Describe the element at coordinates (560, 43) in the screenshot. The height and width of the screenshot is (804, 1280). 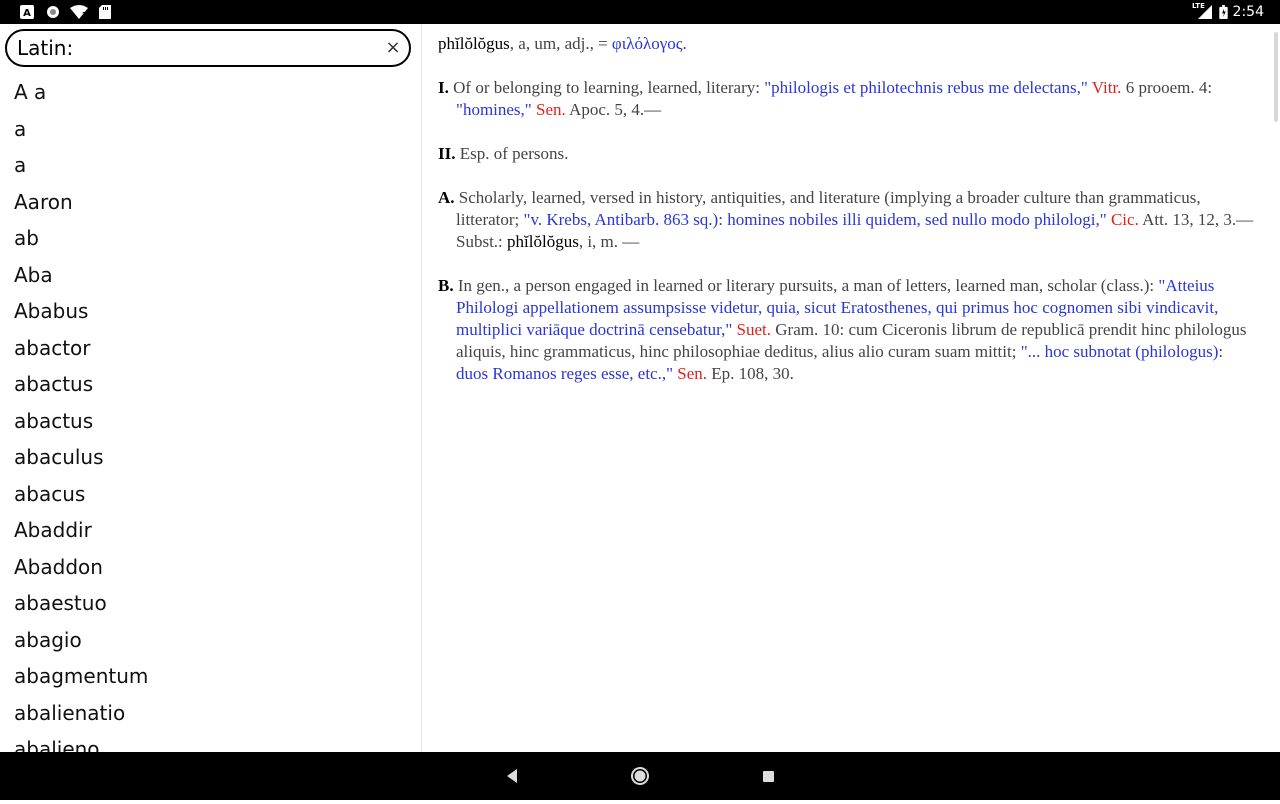
I see `grammar-note: , a, um, adj., =` at that location.